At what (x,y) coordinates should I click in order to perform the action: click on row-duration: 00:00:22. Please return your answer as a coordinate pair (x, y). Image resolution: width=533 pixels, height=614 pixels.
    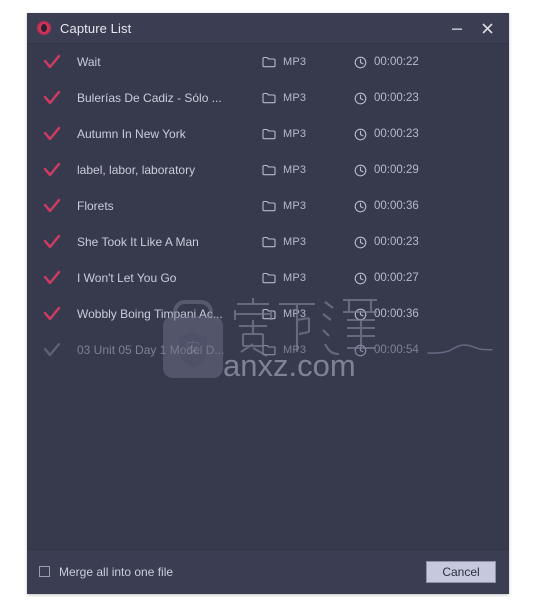
    Looking at the image, I should click on (386, 62).